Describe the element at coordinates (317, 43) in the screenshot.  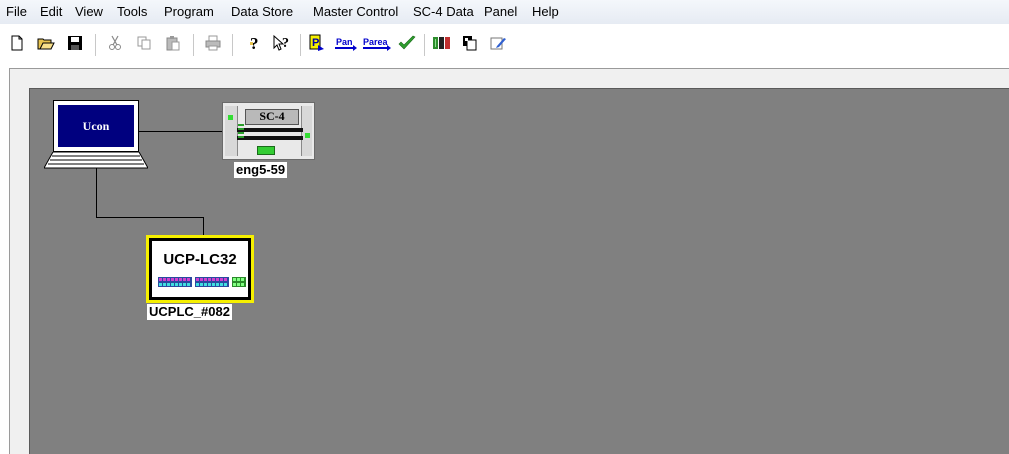
I see `program-run-icon: P` at that location.